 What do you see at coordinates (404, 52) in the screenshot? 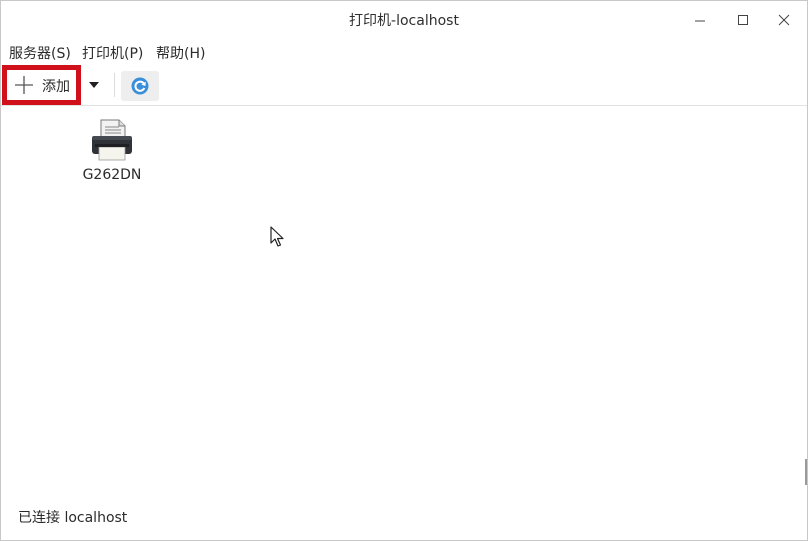
I see `menu-bar: 服务器(S) 打印机(P) 帮助(H)` at bounding box center [404, 52].